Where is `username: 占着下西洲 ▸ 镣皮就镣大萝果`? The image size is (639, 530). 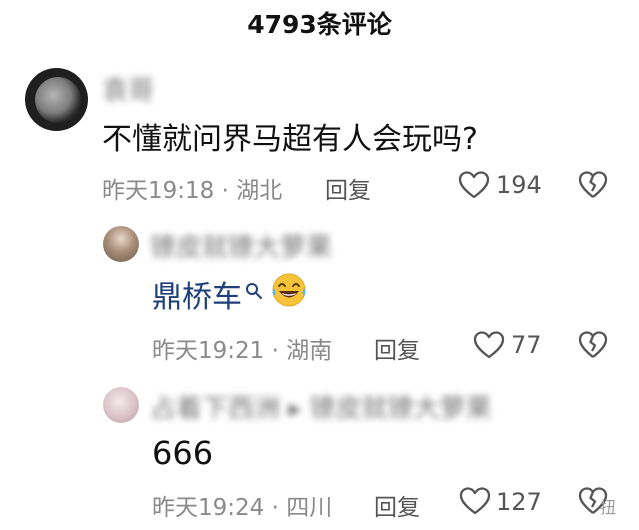
username: 占着下西洲 ▸ 镣皮就镣大萝果 is located at coordinates (321, 406).